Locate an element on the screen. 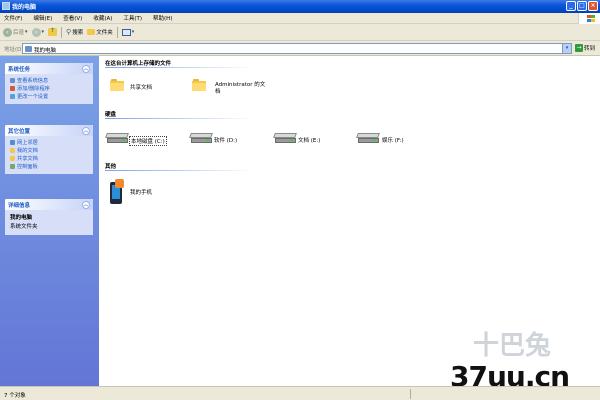 Image resolution: width=600 pixels, height=400 pixels. menu-help: 帮助(H) is located at coordinates (162, 18).